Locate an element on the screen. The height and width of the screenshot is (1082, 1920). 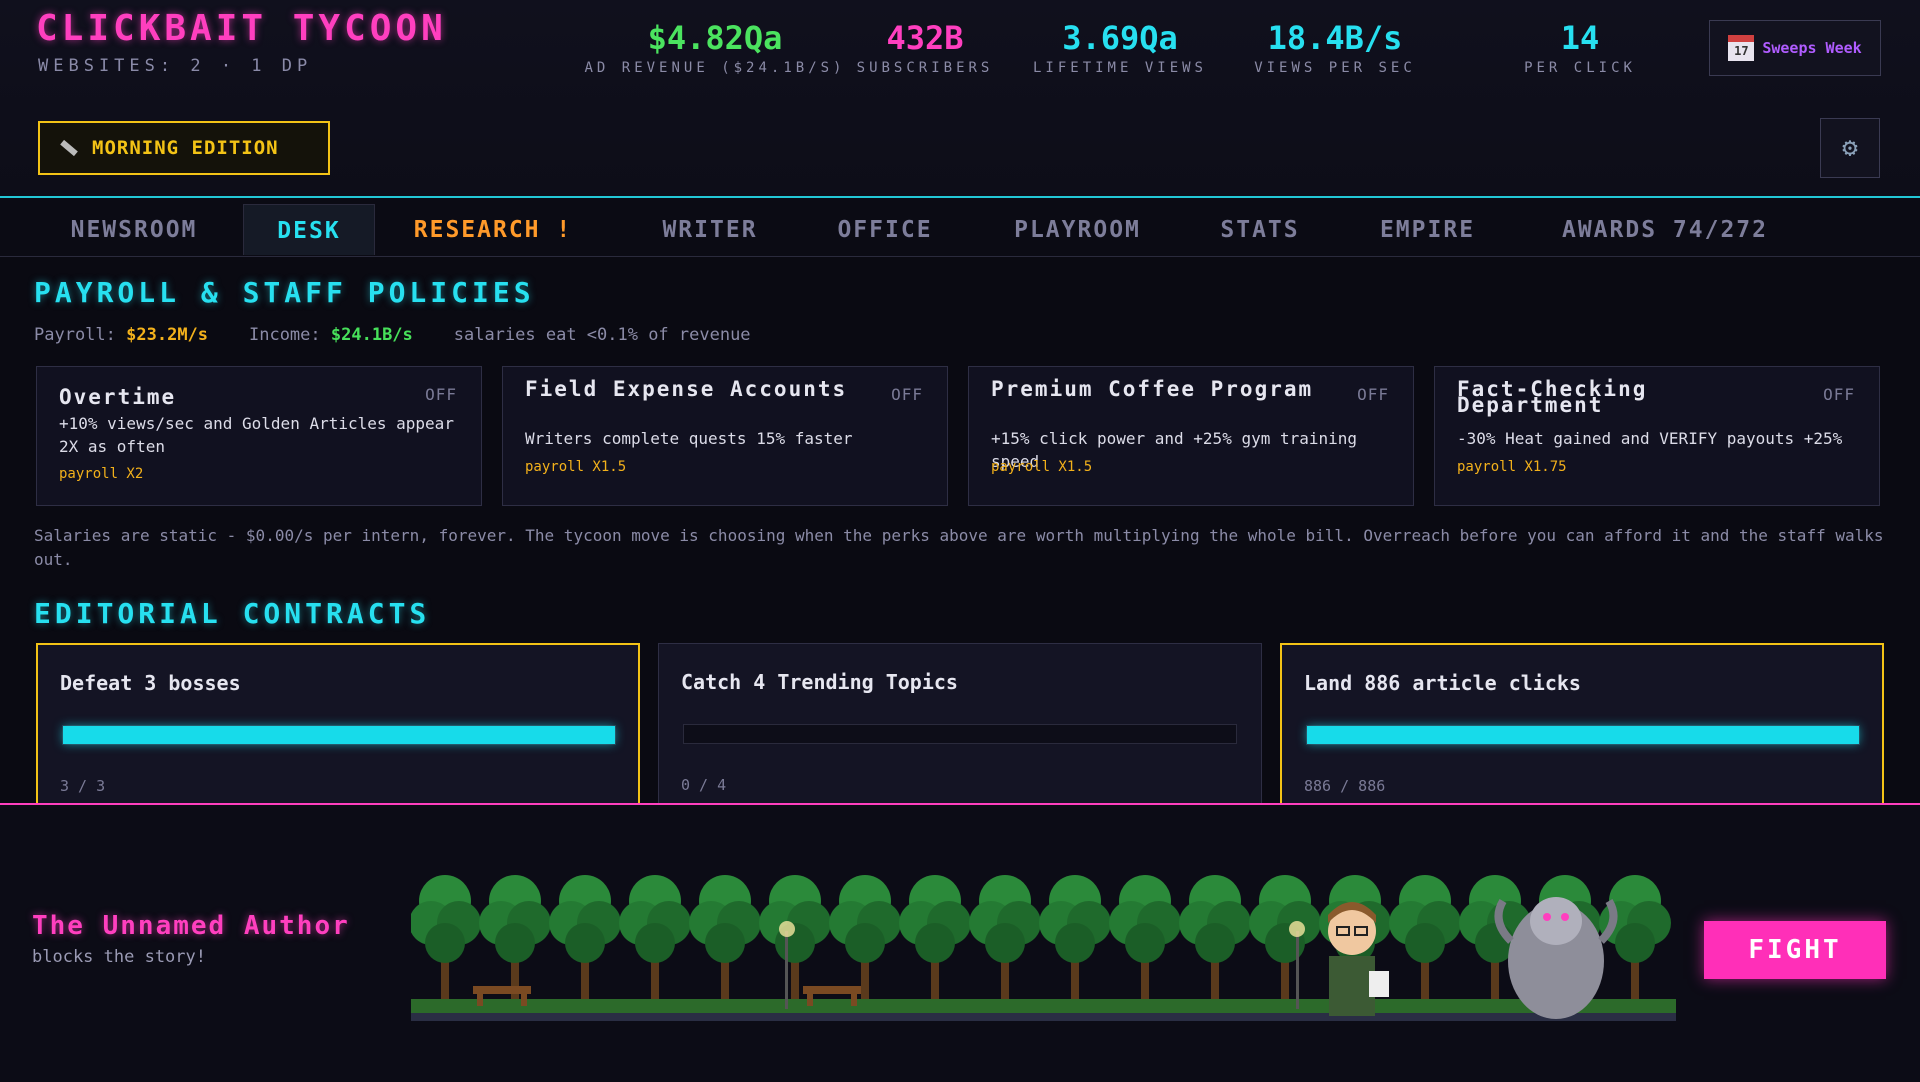
income-label: Income: is located at coordinates (284, 335).